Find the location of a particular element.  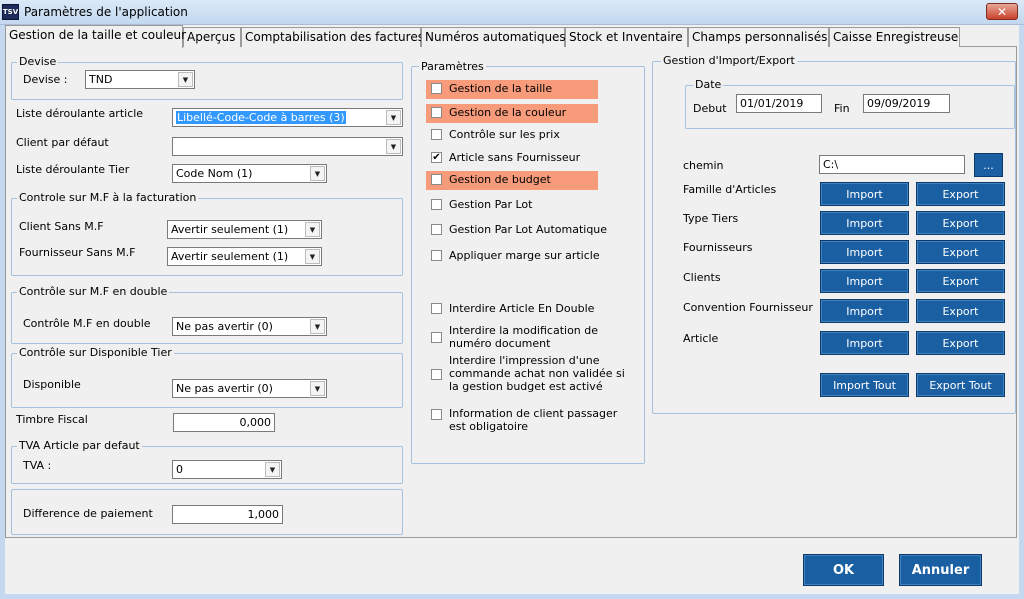

check-icon: ✔ is located at coordinates (436, 157).